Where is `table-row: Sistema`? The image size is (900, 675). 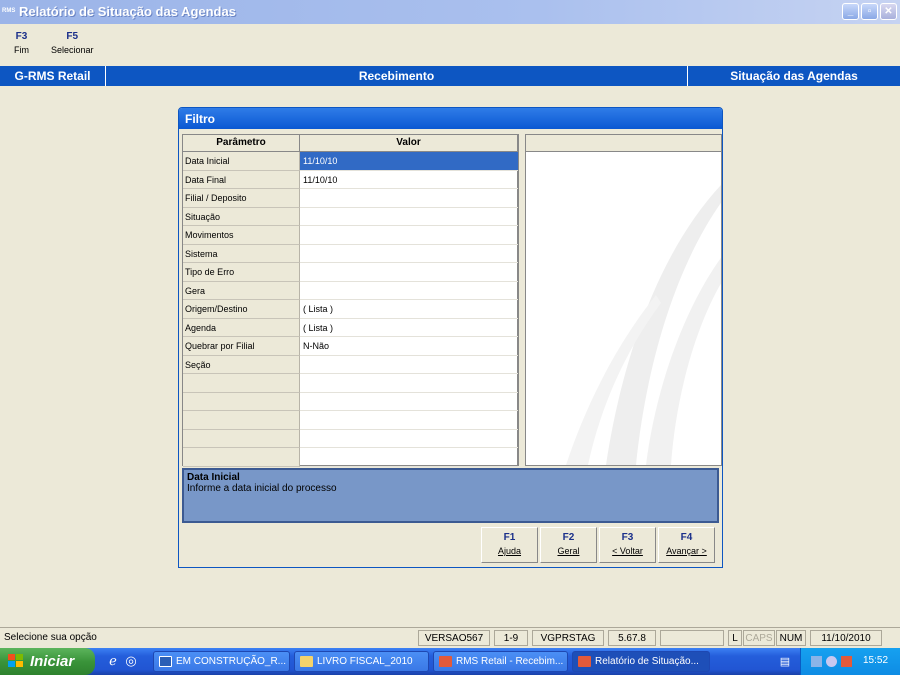
table-row: Sistema is located at coordinates (350, 253).